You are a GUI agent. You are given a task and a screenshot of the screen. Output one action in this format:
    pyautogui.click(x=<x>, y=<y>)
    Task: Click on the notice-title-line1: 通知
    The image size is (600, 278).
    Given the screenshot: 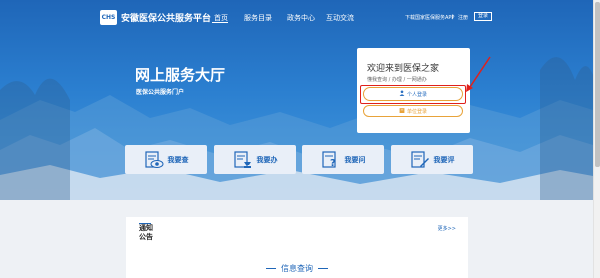 What is the action you would take?
    pyautogui.click(x=146, y=228)
    